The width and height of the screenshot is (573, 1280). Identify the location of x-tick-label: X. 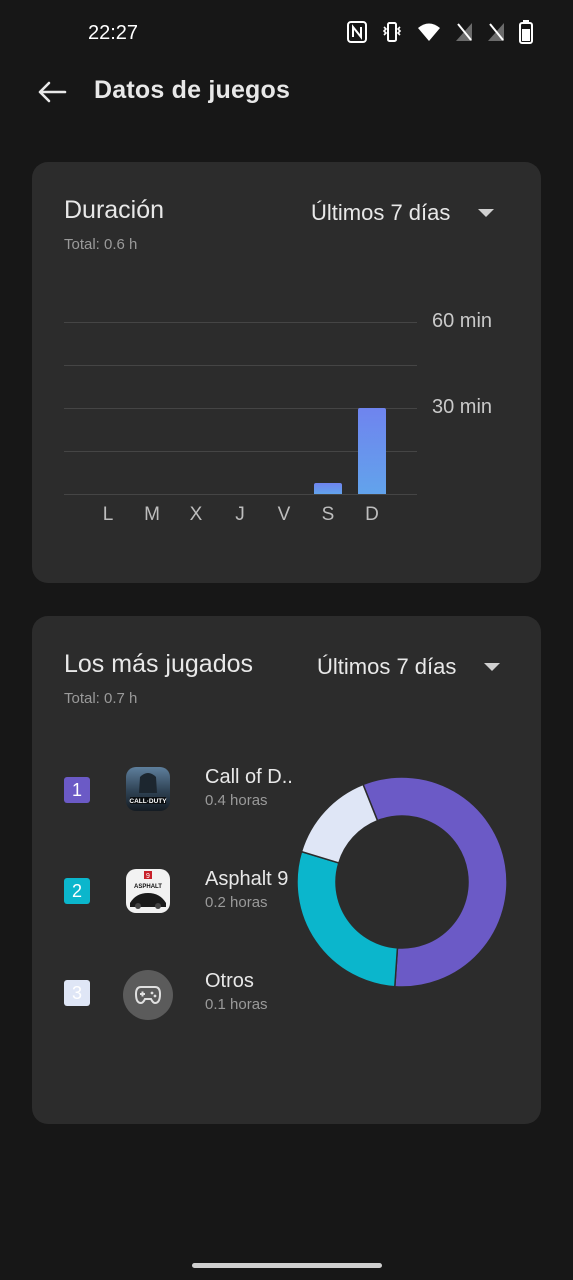
(196, 514).